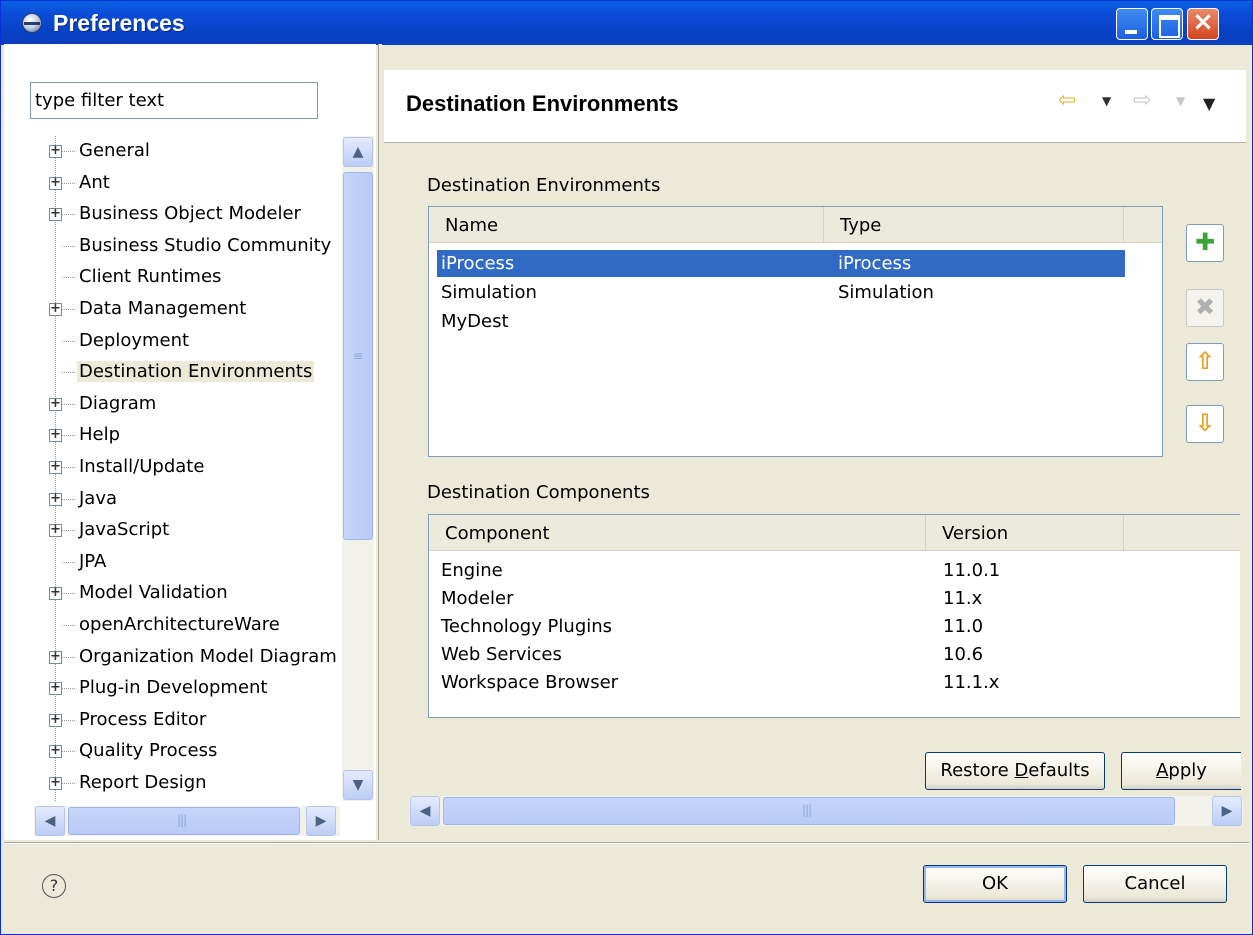  Describe the element at coordinates (150, 276) in the screenshot. I see `tree-item-label: Client Runtimes` at that location.